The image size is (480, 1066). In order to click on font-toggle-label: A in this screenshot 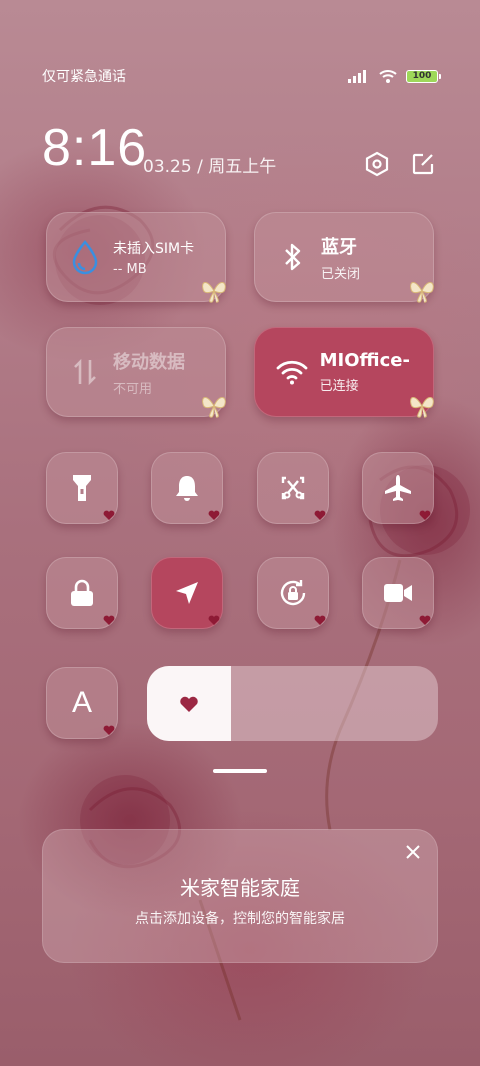, I will do `click(81, 702)`.